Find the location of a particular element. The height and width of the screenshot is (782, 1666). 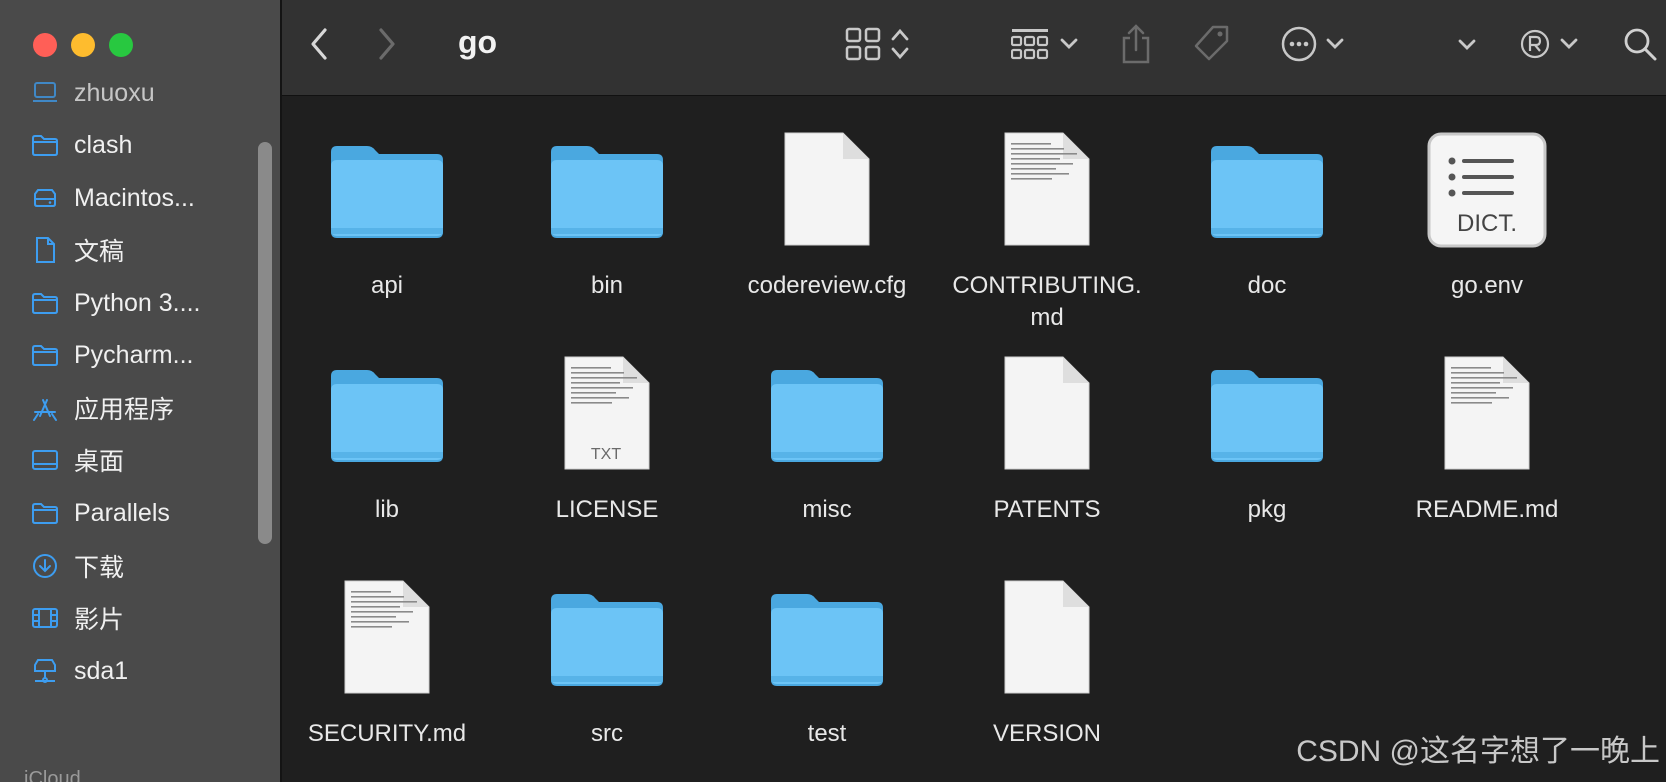

group-button is located at coordinates (1045, 44).